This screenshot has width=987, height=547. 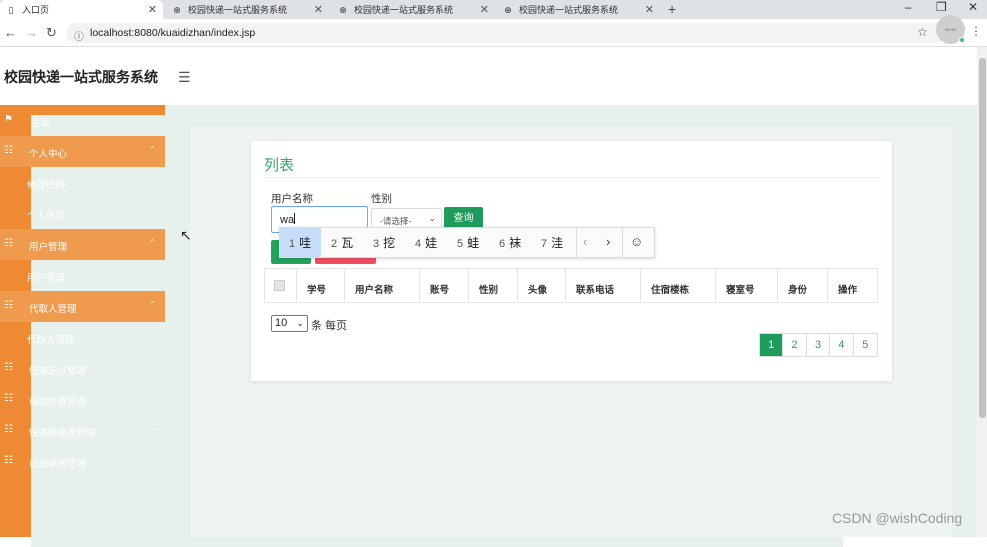 What do you see at coordinates (184, 77) in the screenshot?
I see `hamburger-menu-icon: ☰` at bounding box center [184, 77].